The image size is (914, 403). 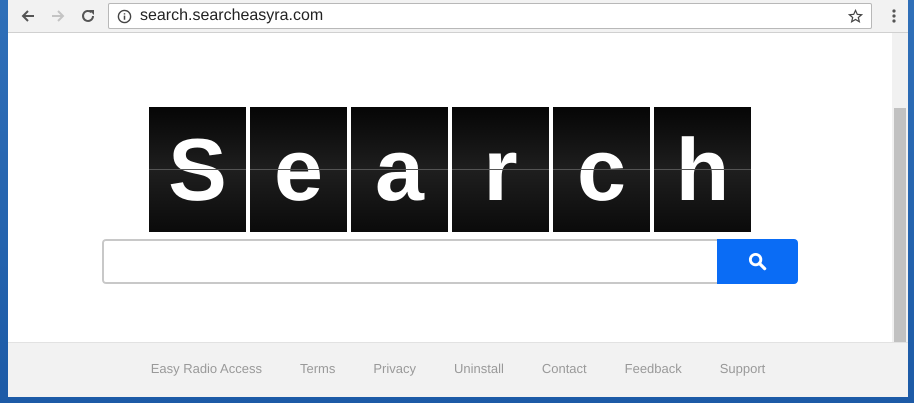 What do you see at coordinates (855, 16) in the screenshot?
I see `star-icon` at bounding box center [855, 16].